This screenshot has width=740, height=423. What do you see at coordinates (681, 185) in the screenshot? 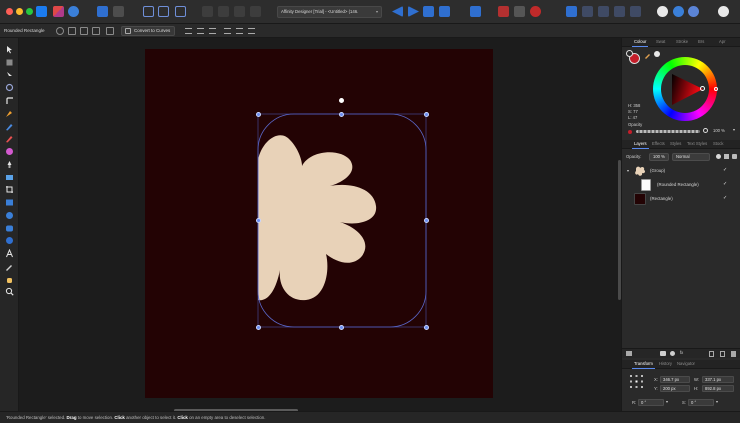
I see `layer-row-rounded-rectangle: (Rounded Rectangle) ✓` at bounding box center [681, 185].